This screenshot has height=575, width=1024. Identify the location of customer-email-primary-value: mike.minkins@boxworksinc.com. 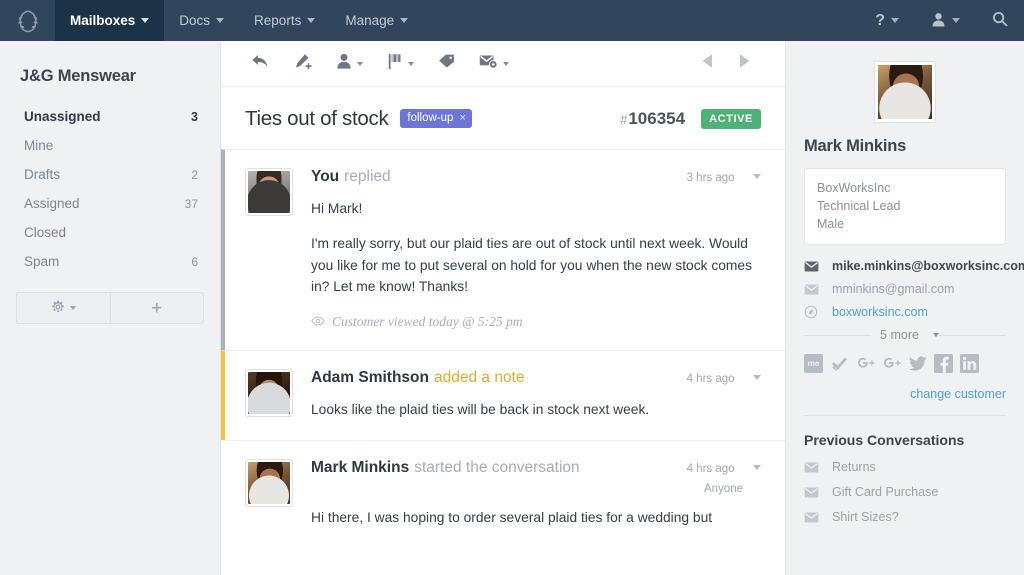
(928, 266).